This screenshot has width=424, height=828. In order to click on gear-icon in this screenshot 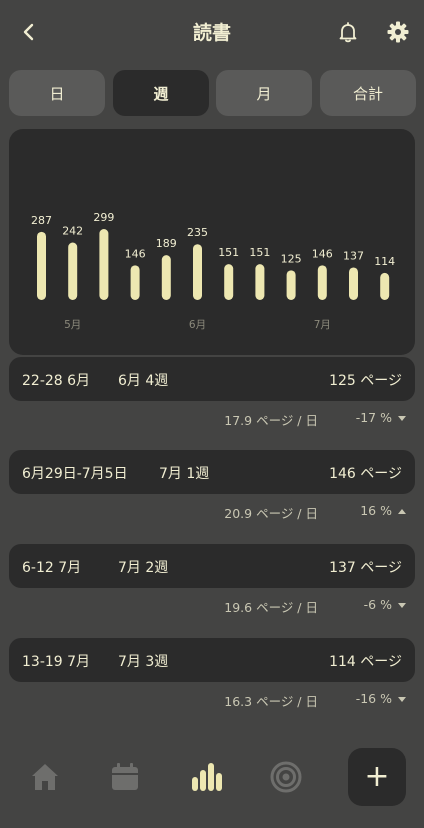, I will do `click(398, 32)`.